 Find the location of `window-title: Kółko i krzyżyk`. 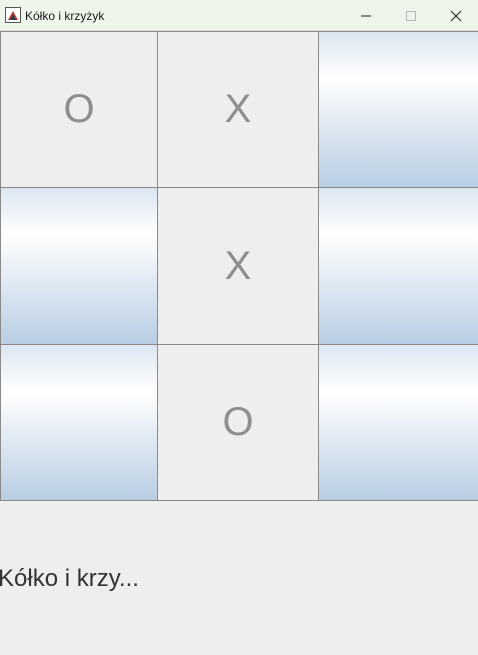

window-title: Kółko i krzyżyk is located at coordinates (65, 16).